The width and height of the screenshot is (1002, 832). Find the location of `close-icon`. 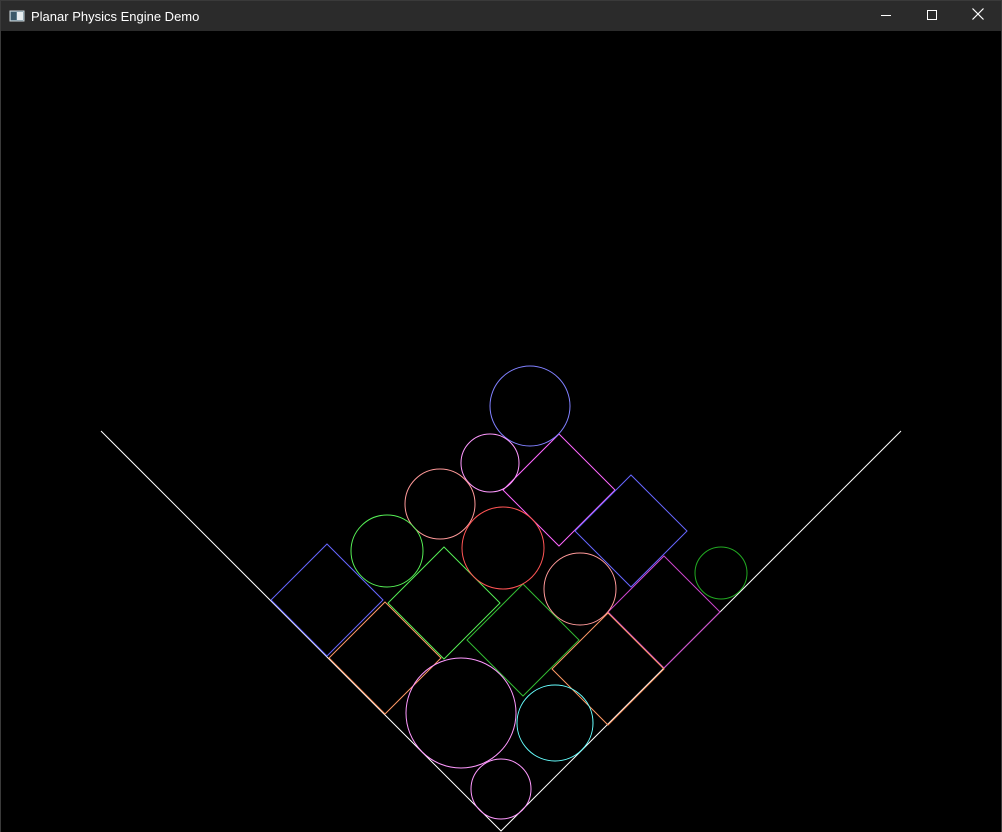

close-icon is located at coordinates (978, 16).